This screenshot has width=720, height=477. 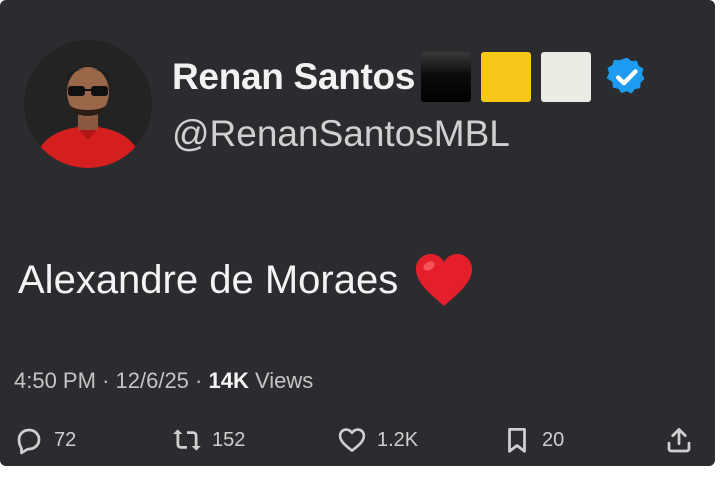 What do you see at coordinates (187, 440) in the screenshot?
I see `repost-icon` at bounding box center [187, 440].